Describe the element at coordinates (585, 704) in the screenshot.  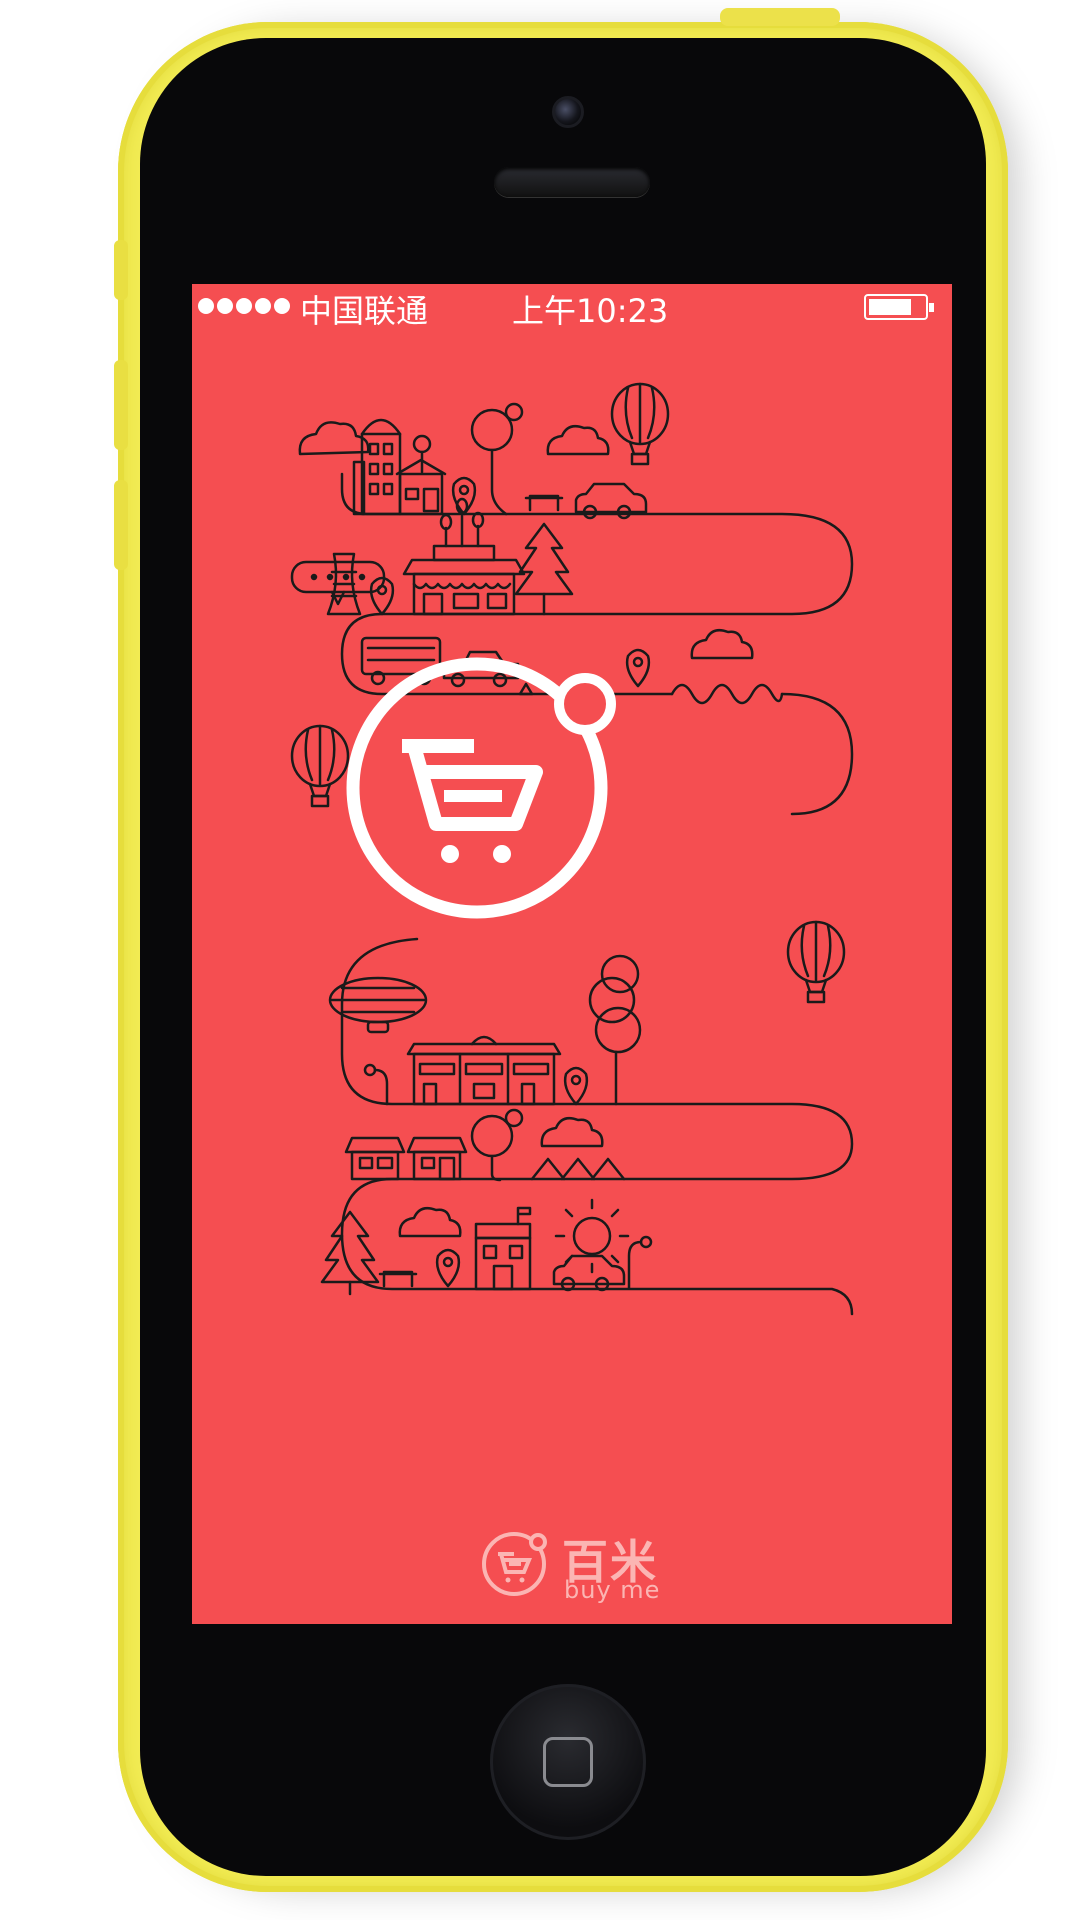
I see `logo-notification-dot` at that location.